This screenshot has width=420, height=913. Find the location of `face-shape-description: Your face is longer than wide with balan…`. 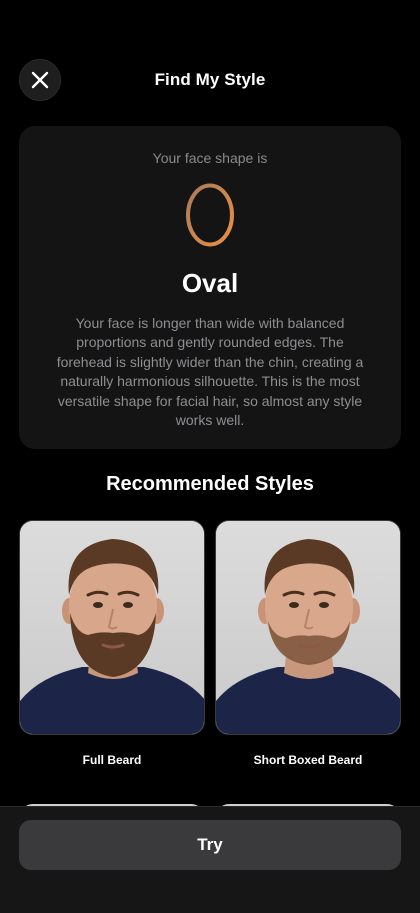

face-shape-description: Your face is longer than wide with balan… is located at coordinates (210, 372).